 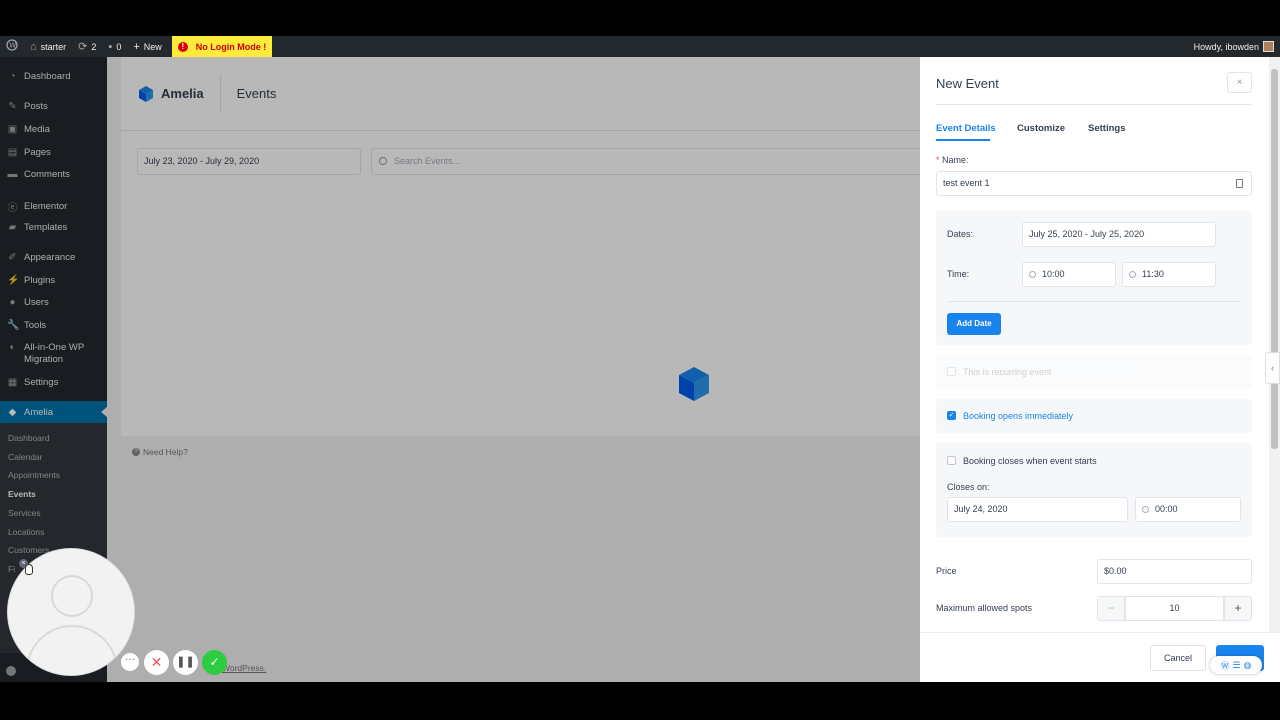 I want to click on price-input: $0.00, so click(x=1174, y=571).